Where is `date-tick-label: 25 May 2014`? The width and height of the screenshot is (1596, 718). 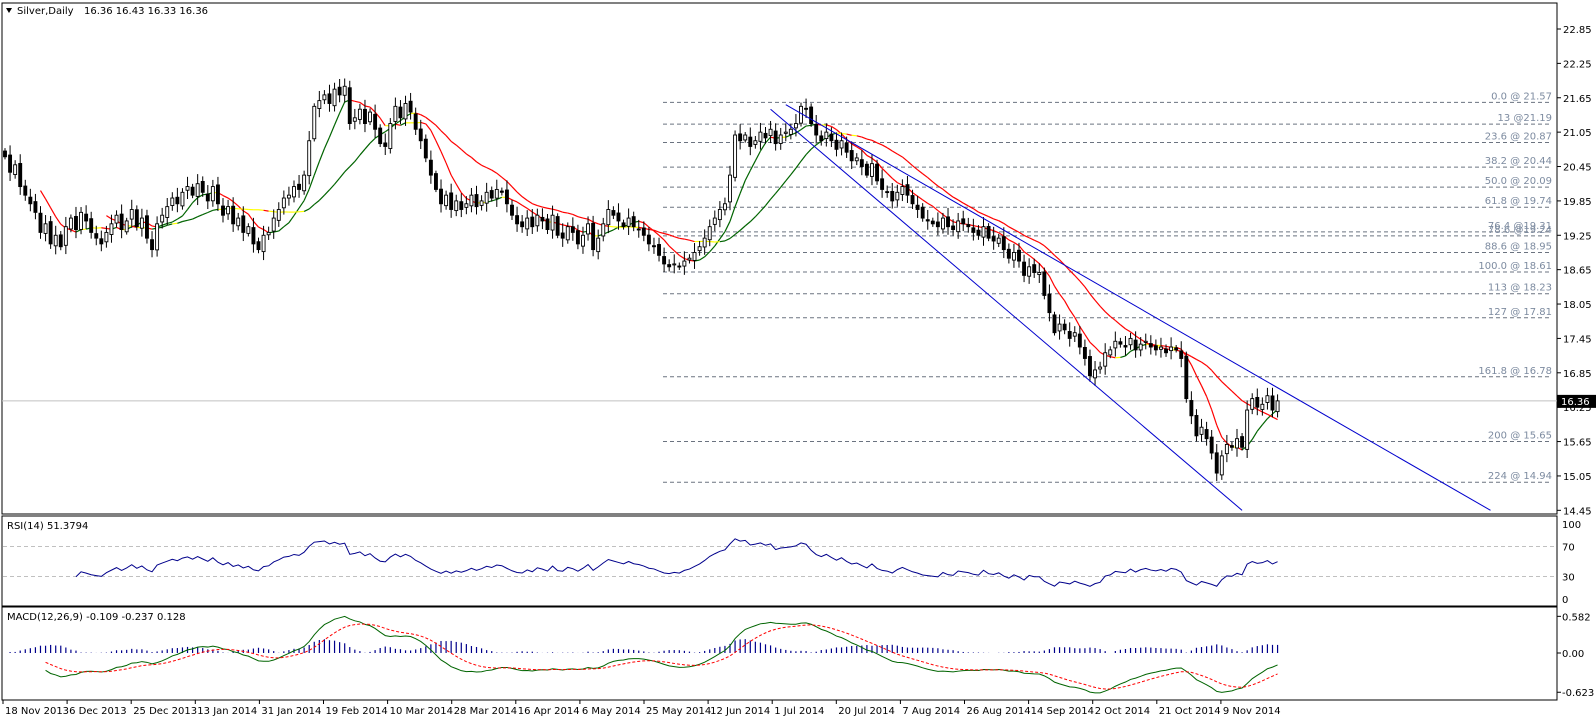 date-tick-label: 25 May 2014 is located at coordinates (678, 711).